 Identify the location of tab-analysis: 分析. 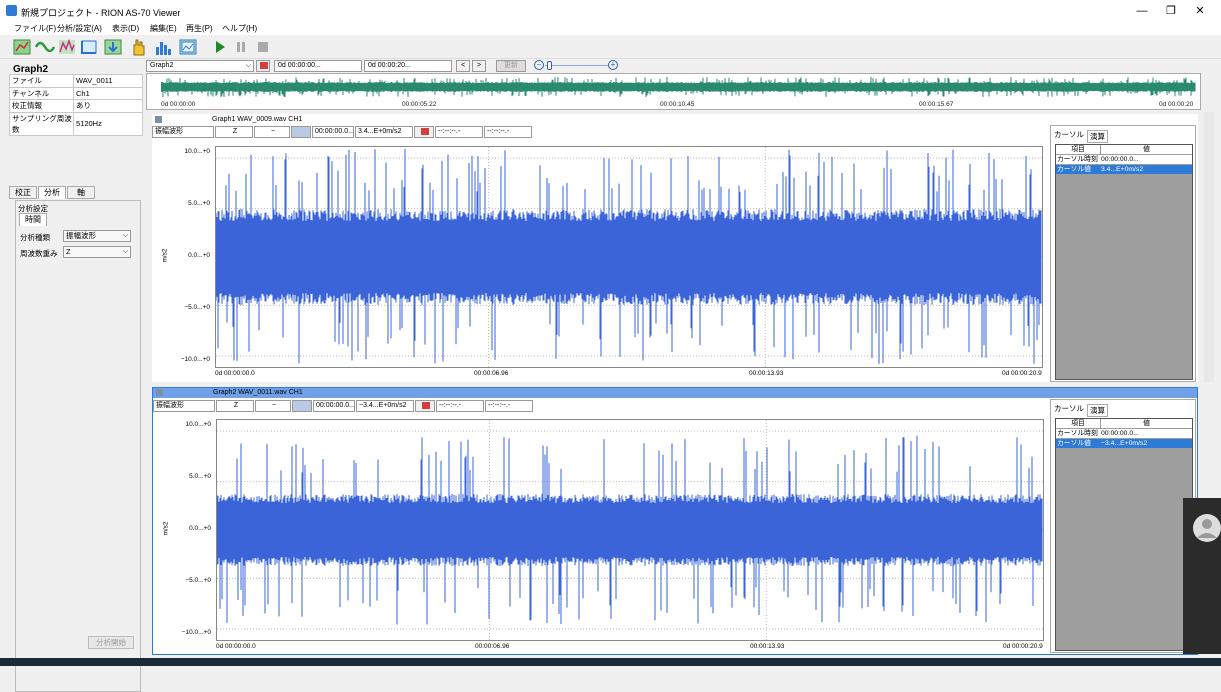
(52, 192).